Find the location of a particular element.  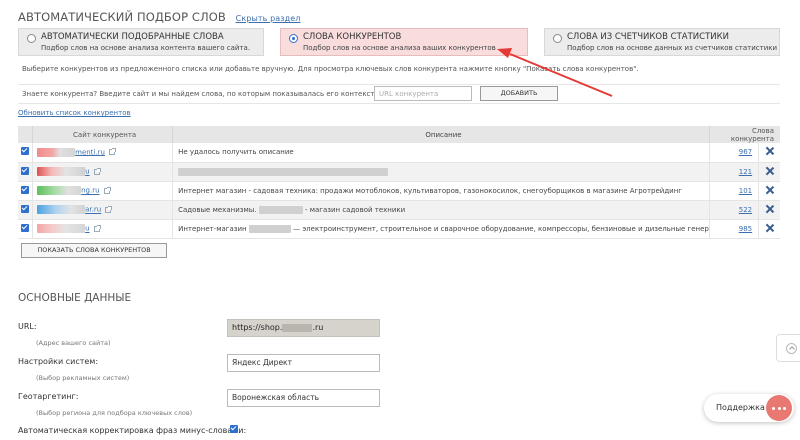

word-count-link: 985 is located at coordinates (745, 229).